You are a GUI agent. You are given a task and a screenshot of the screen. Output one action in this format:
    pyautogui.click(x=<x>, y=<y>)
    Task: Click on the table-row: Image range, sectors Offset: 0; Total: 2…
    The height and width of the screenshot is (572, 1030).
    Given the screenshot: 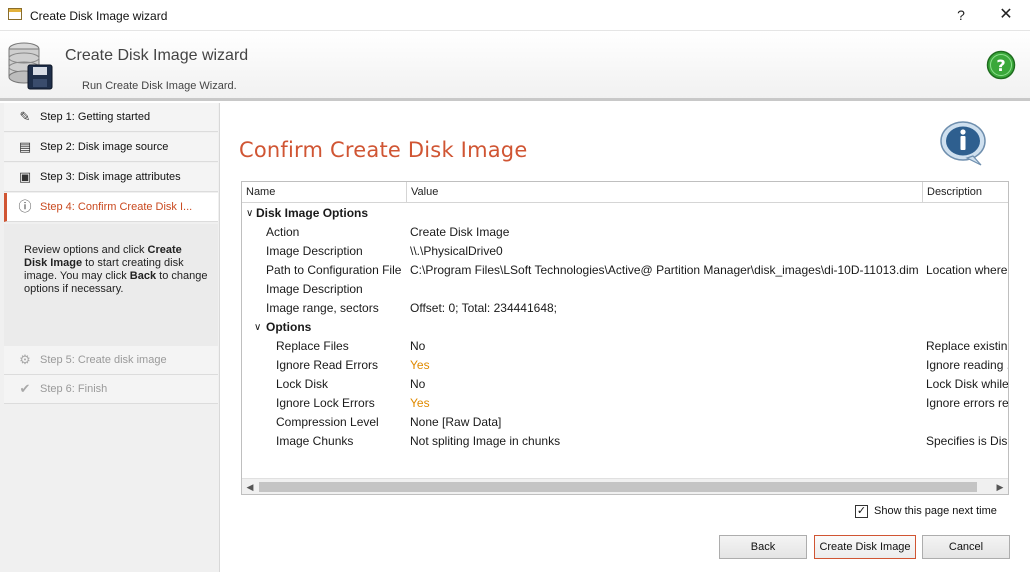 What is the action you would take?
    pyautogui.click(x=625, y=308)
    